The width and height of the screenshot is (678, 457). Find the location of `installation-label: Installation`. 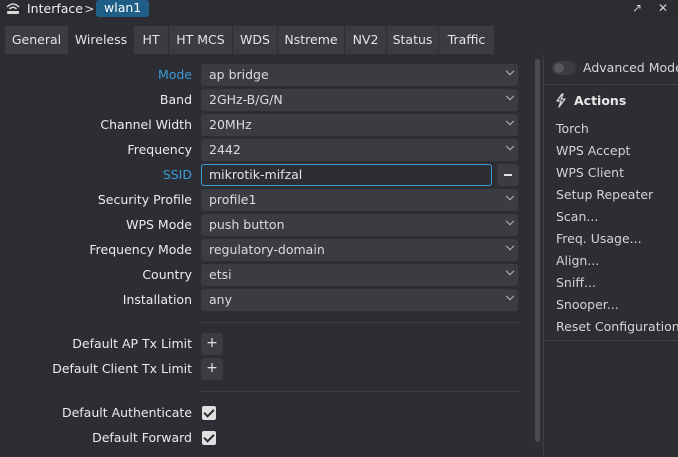

installation-label: Installation is located at coordinates (157, 299).